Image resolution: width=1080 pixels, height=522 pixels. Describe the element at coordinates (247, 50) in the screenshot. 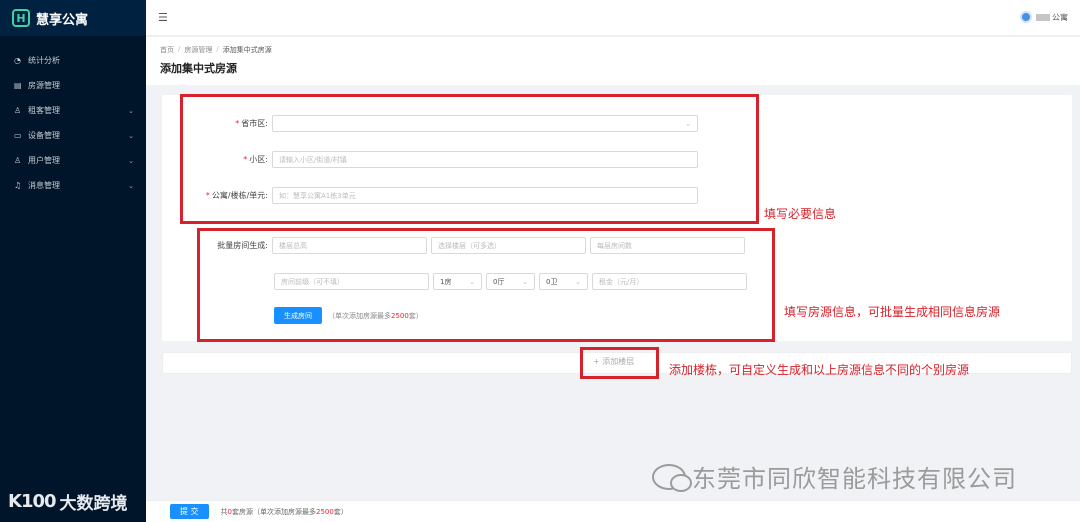

I see `breadcrumb-current: 添加集中式房源` at that location.